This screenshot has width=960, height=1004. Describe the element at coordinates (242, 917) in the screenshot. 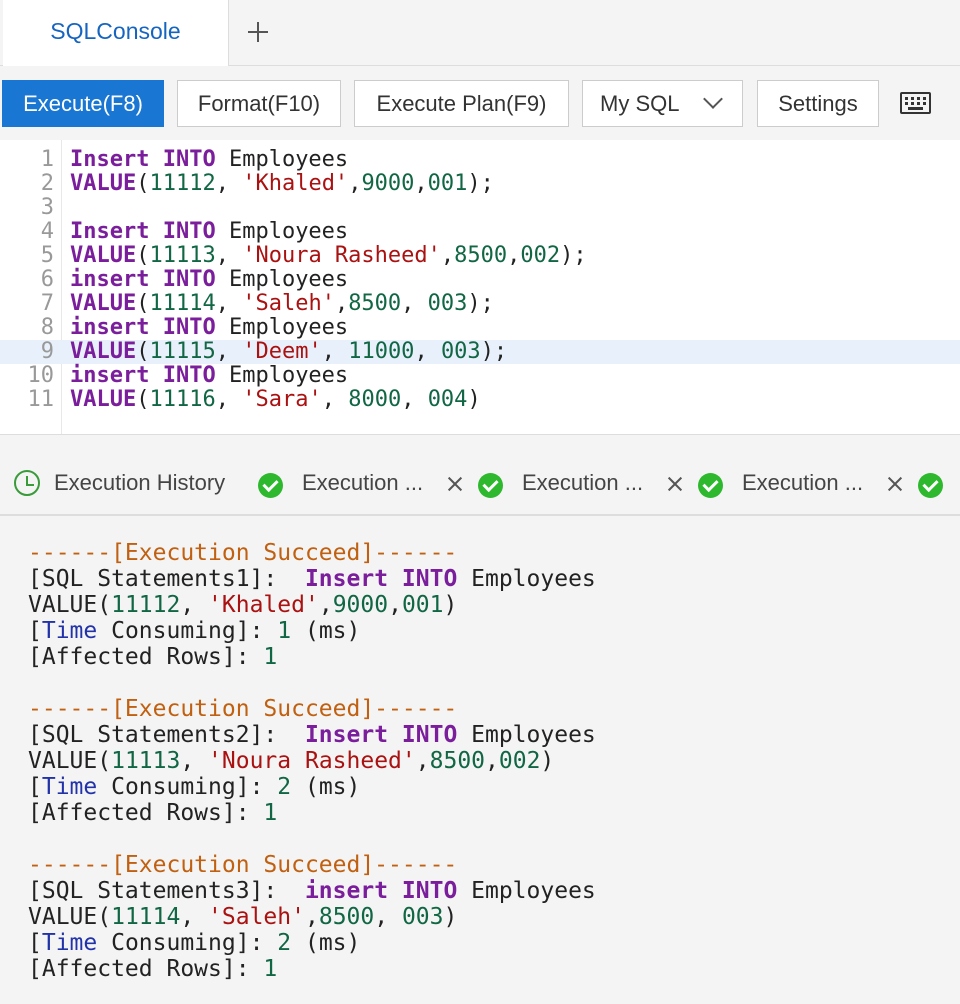

I see `result-line: VALUE(11114, 'Saleh',8500, 003)` at that location.